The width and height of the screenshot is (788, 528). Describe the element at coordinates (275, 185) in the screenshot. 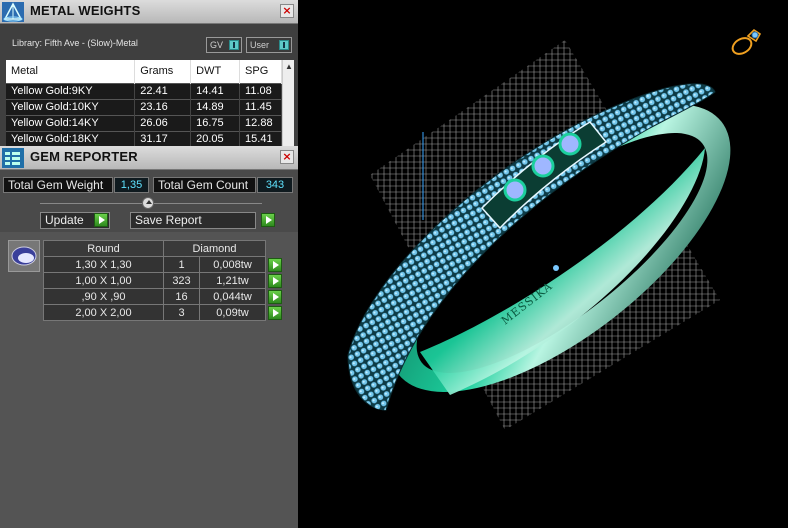

I see `total-gem-count-value: 343` at that location.